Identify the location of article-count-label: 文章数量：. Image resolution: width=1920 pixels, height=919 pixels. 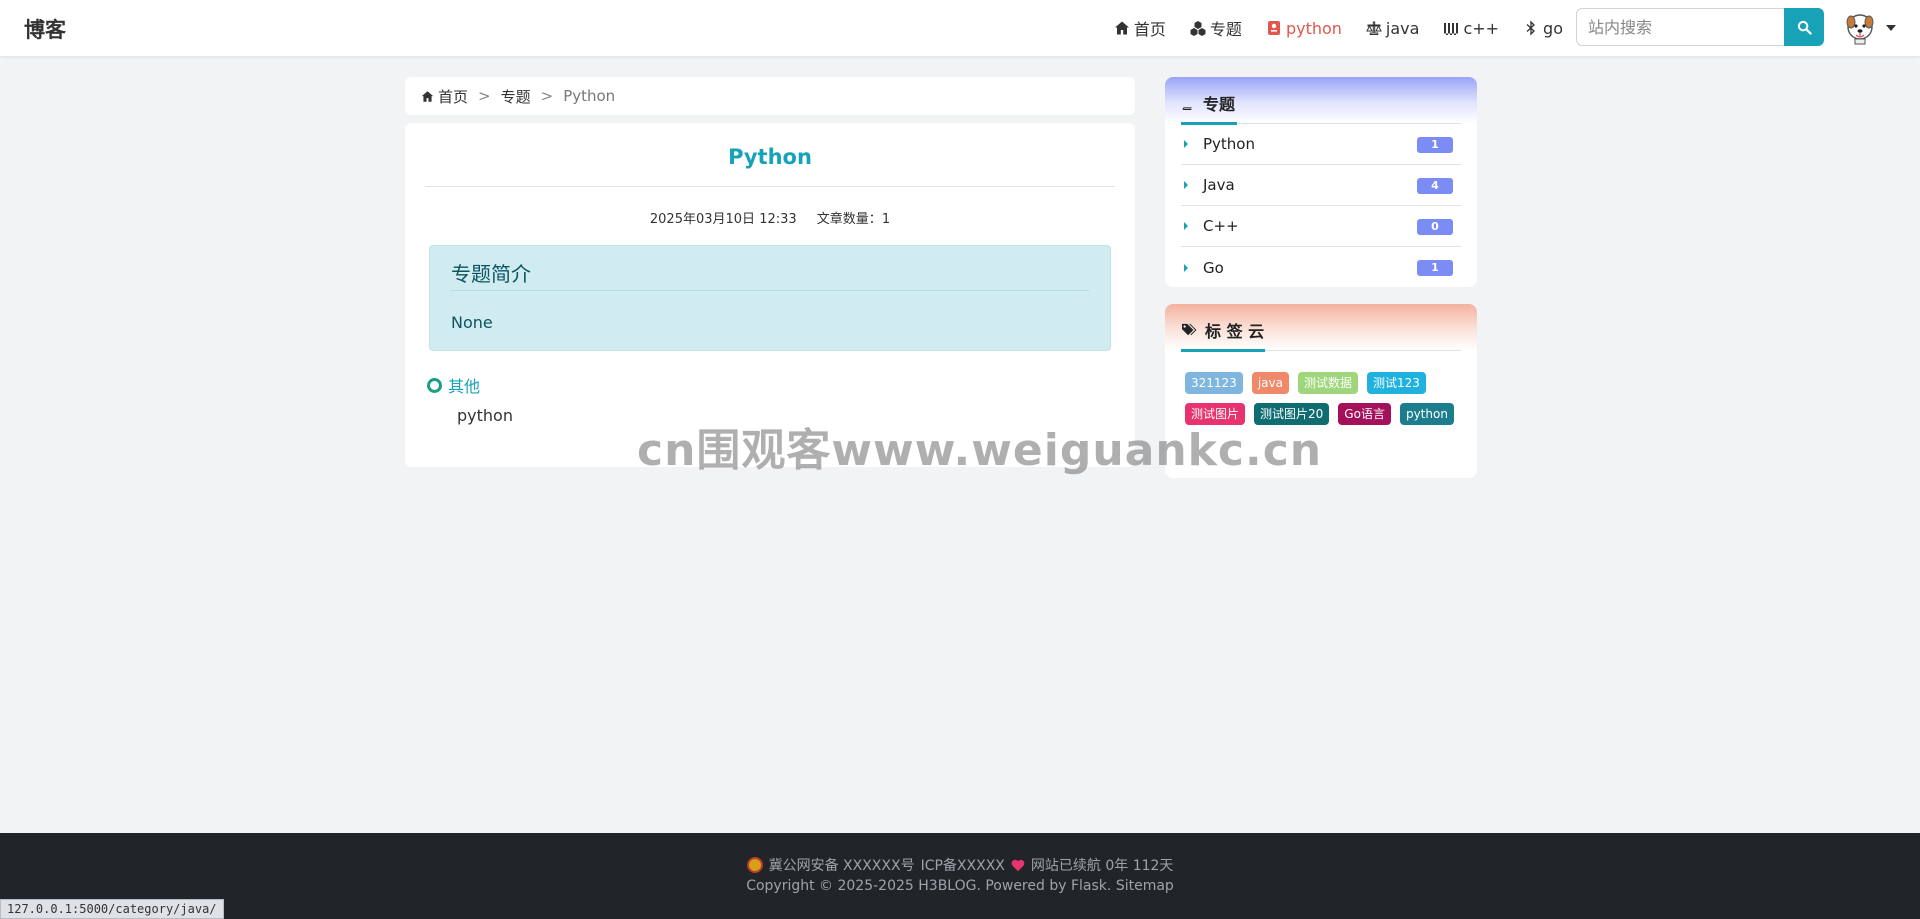
(849, 219).